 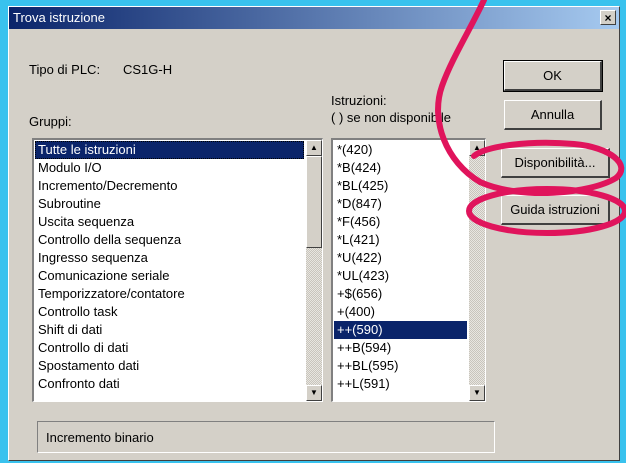 What do you see at coordinates (314, 18) in the screenshot?
I see `title-bar: Trova istruzione ×` at bounding box center [314, 18].